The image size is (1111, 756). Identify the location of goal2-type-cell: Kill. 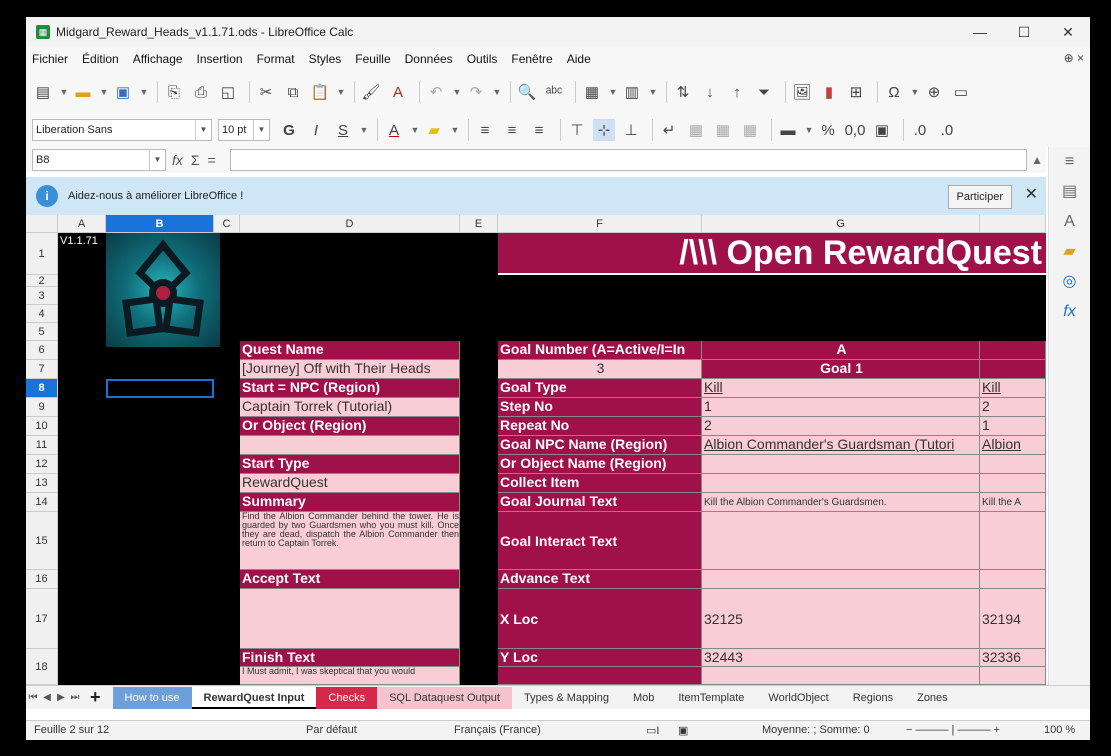
(1013, 388).